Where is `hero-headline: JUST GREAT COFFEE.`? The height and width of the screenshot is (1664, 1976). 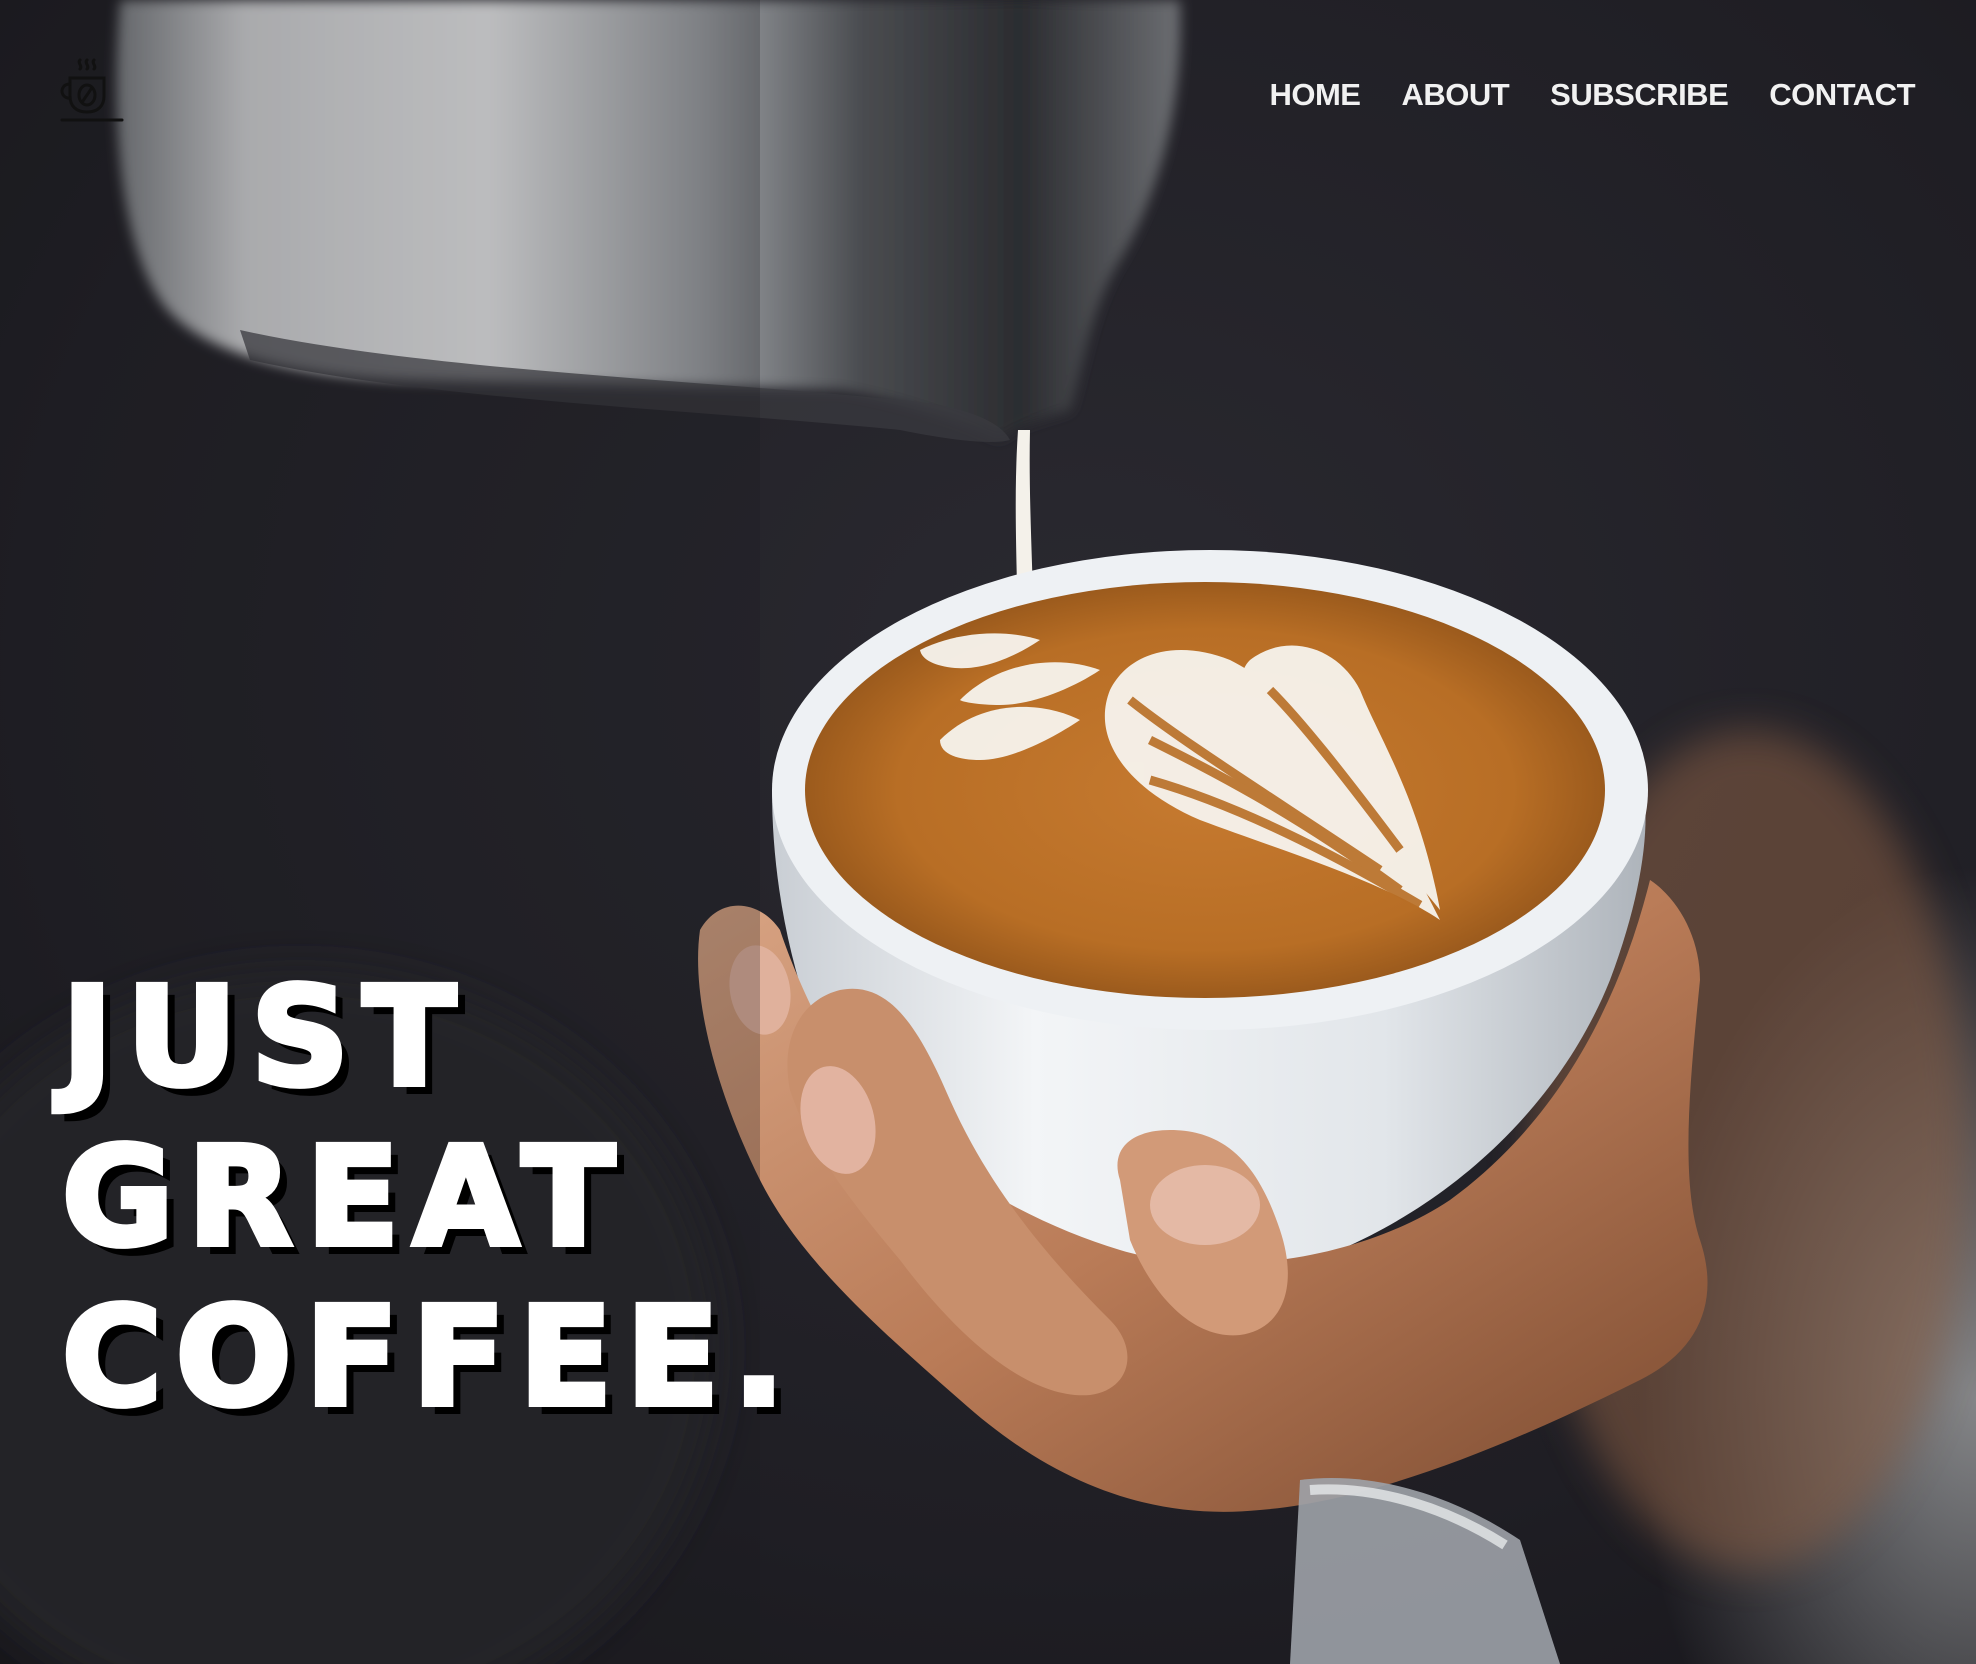
hero-headline: JUST GREAT COFFEE. is located at coordinates (429, 1198).